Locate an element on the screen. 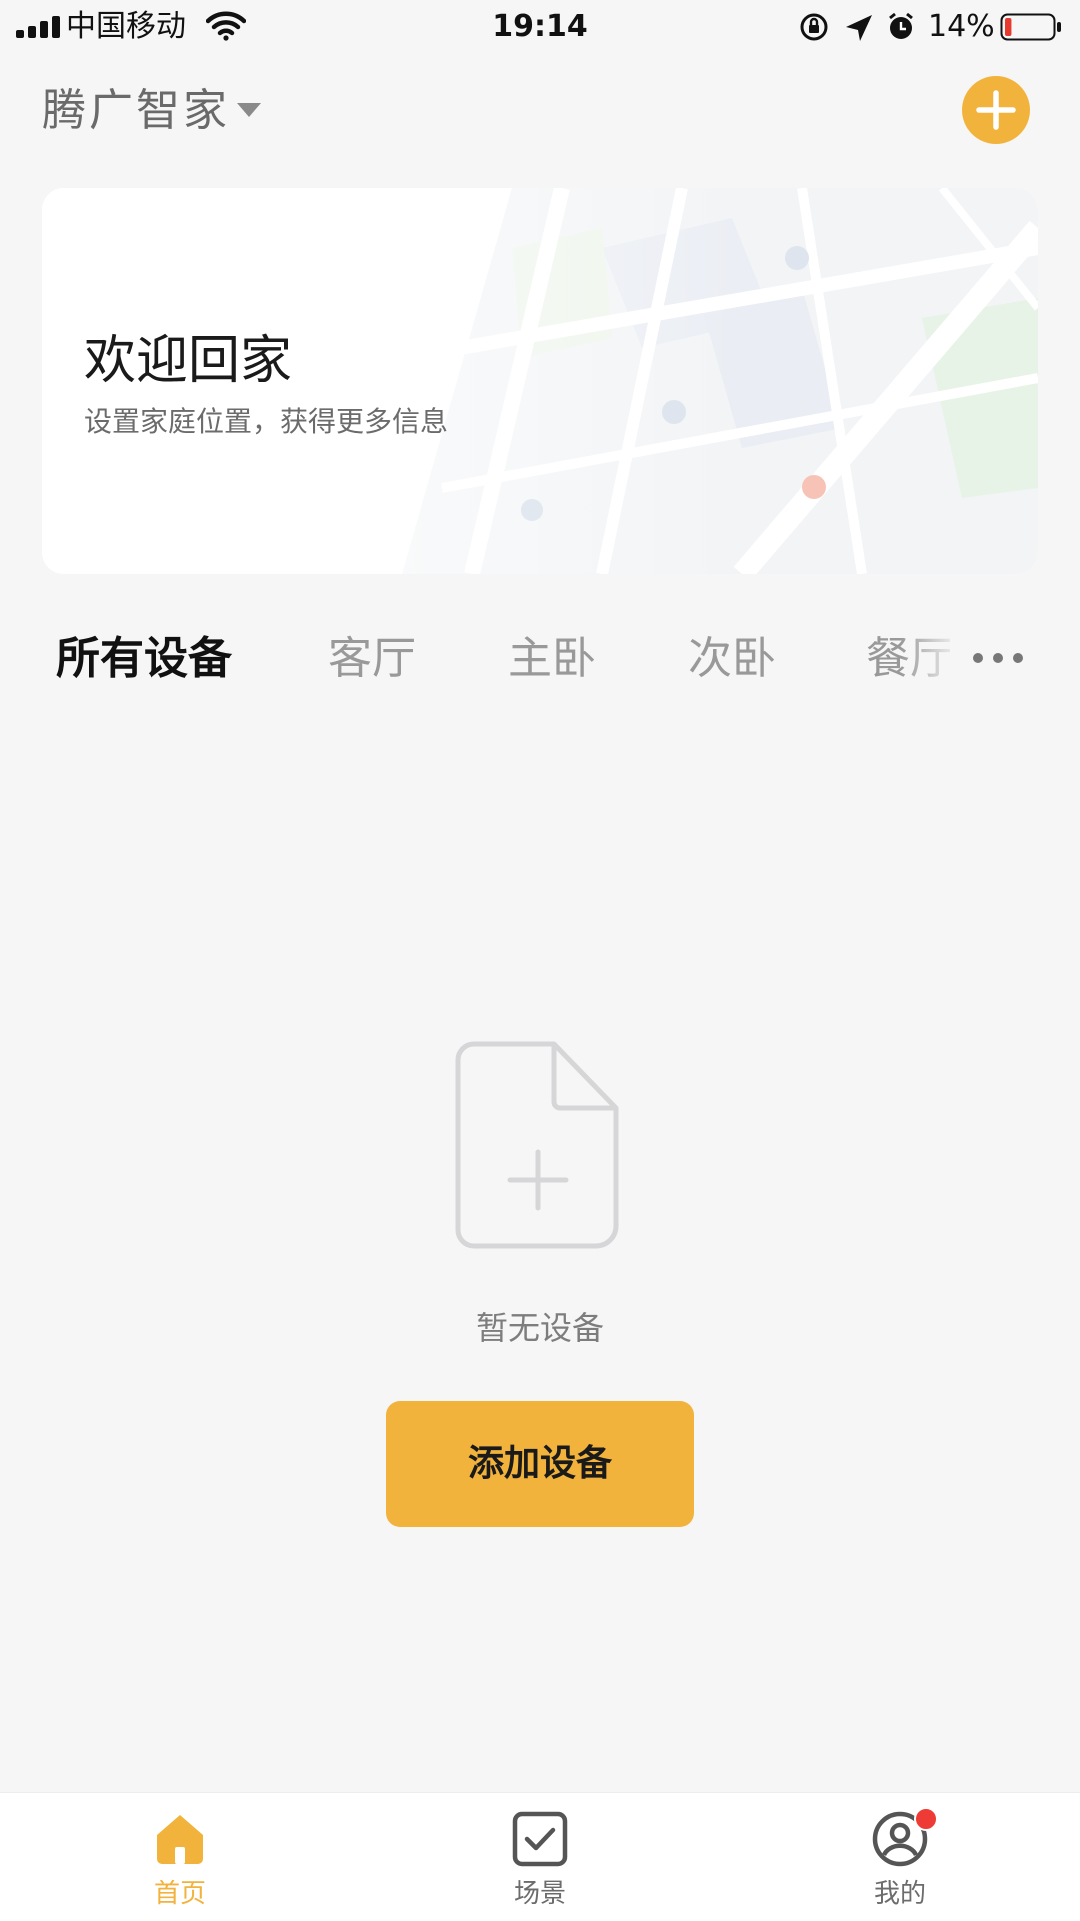 This screenshot has width=1080, height=1921. notification-badge is located at coordinates (926, 1819).